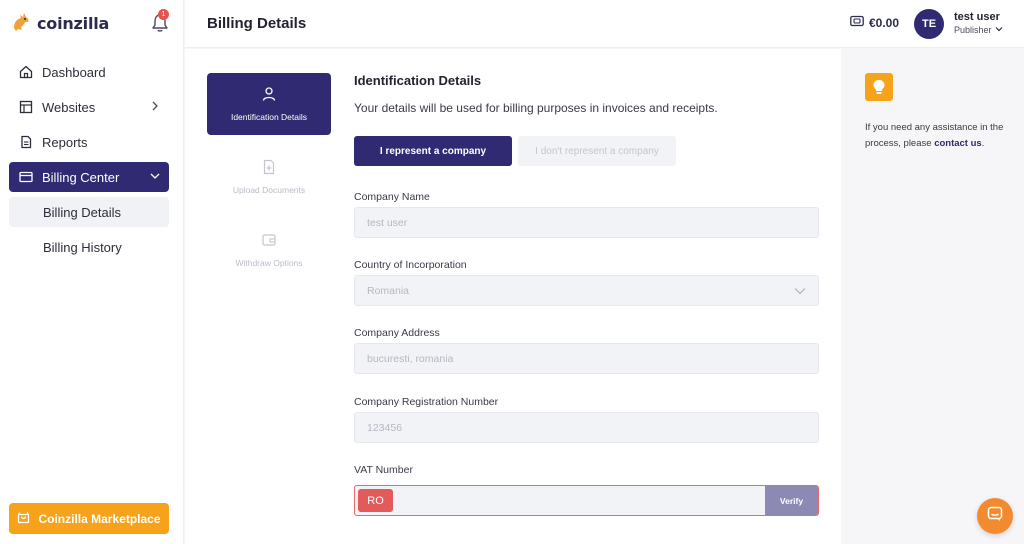  Describe the element at coordinates (879, 87) in the screenshot. I see `lightbulb-icon` at that location.